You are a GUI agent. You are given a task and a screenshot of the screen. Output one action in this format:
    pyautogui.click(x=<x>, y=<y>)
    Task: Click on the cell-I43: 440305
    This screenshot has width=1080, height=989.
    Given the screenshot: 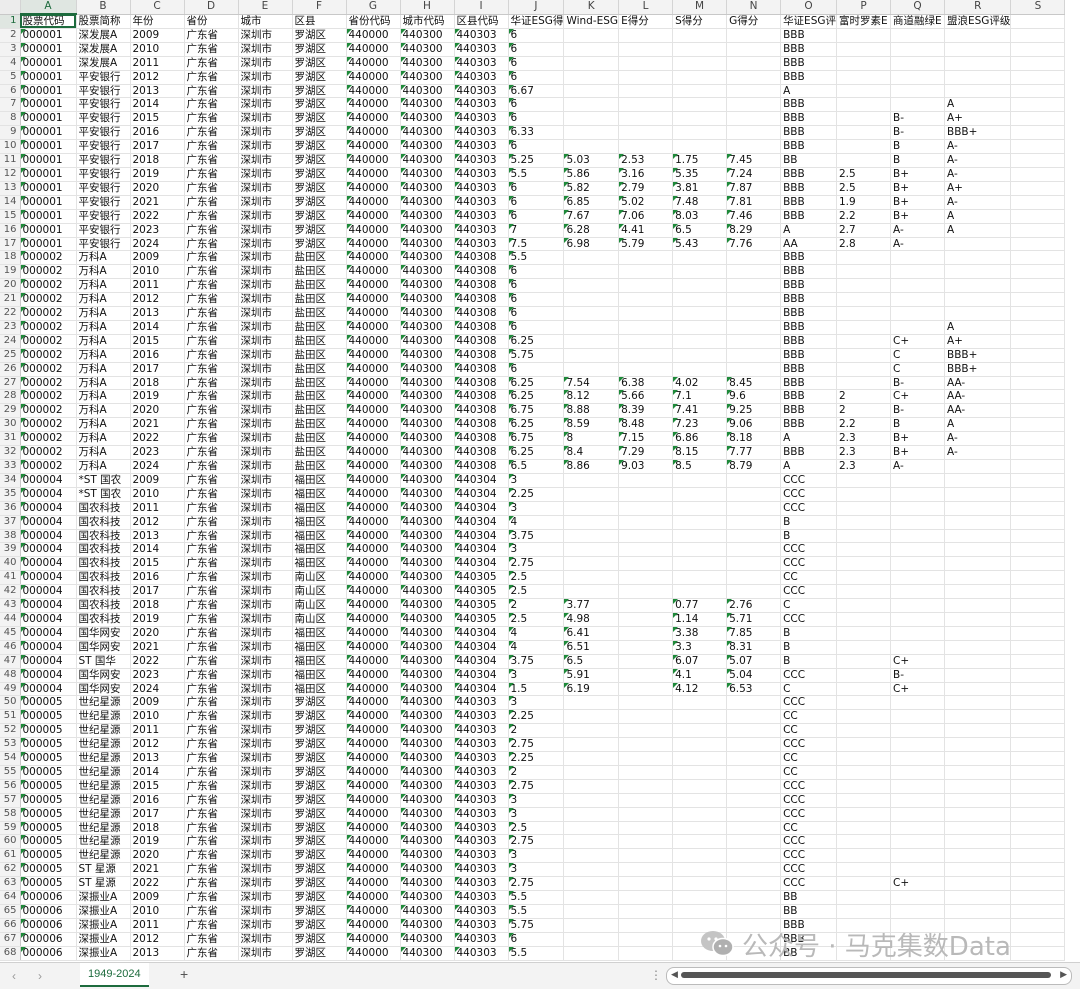 What is the action you would take?
    pyautogui.click(x=481, y=605)
    